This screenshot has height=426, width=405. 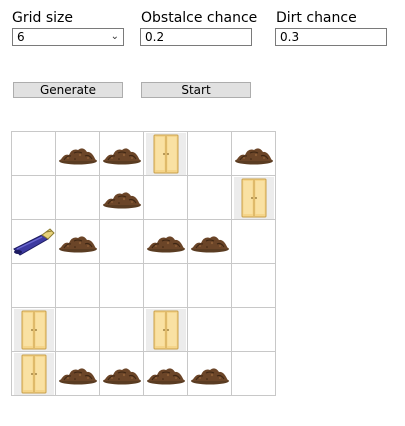 What do you see at coordinates (21, 37) in the screenshot?
I see `grid-size-value: 6` at bounding box center [21, 37].